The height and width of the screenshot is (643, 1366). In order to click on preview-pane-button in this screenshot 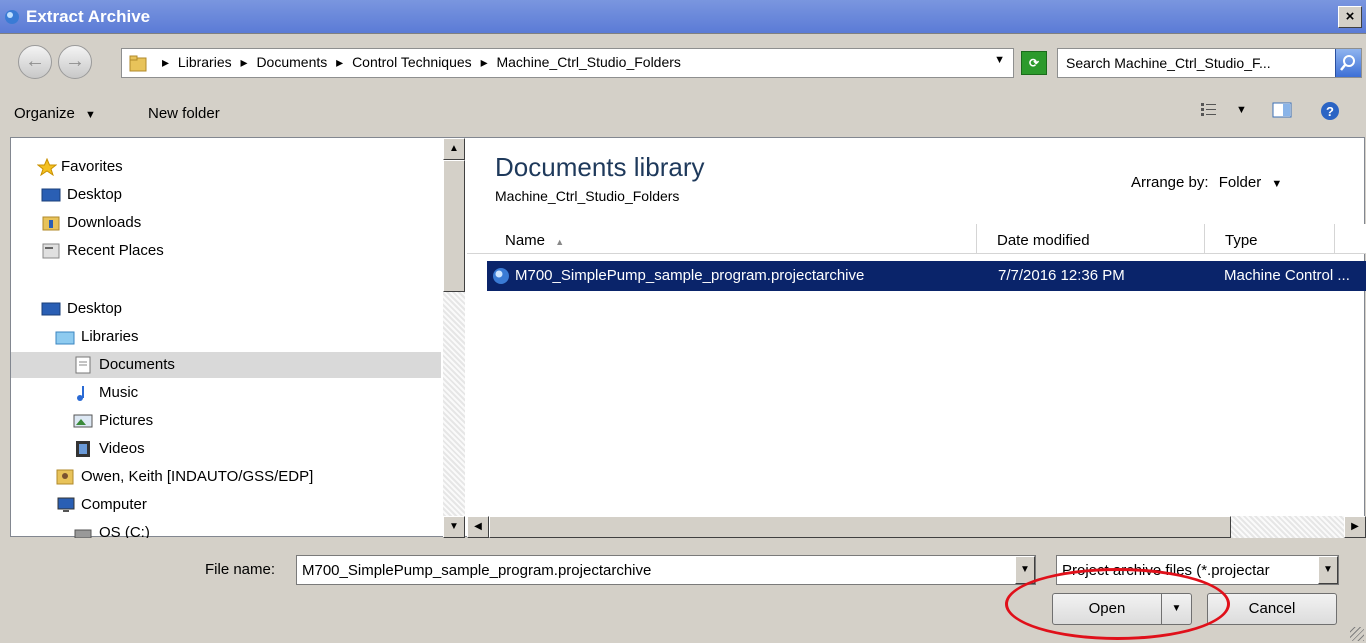, I will do `click(1282, 113)`.